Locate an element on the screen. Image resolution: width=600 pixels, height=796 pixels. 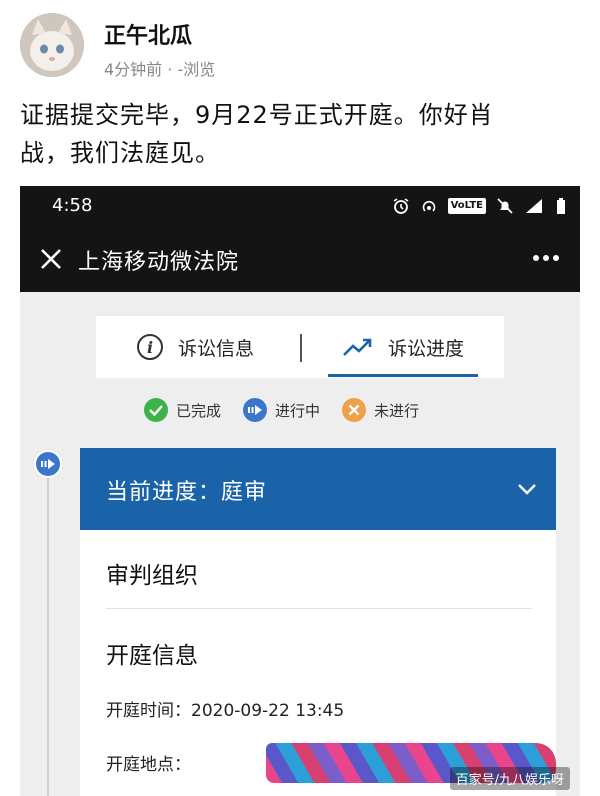
mute-bell-icon is located at coordinates (505, 206).